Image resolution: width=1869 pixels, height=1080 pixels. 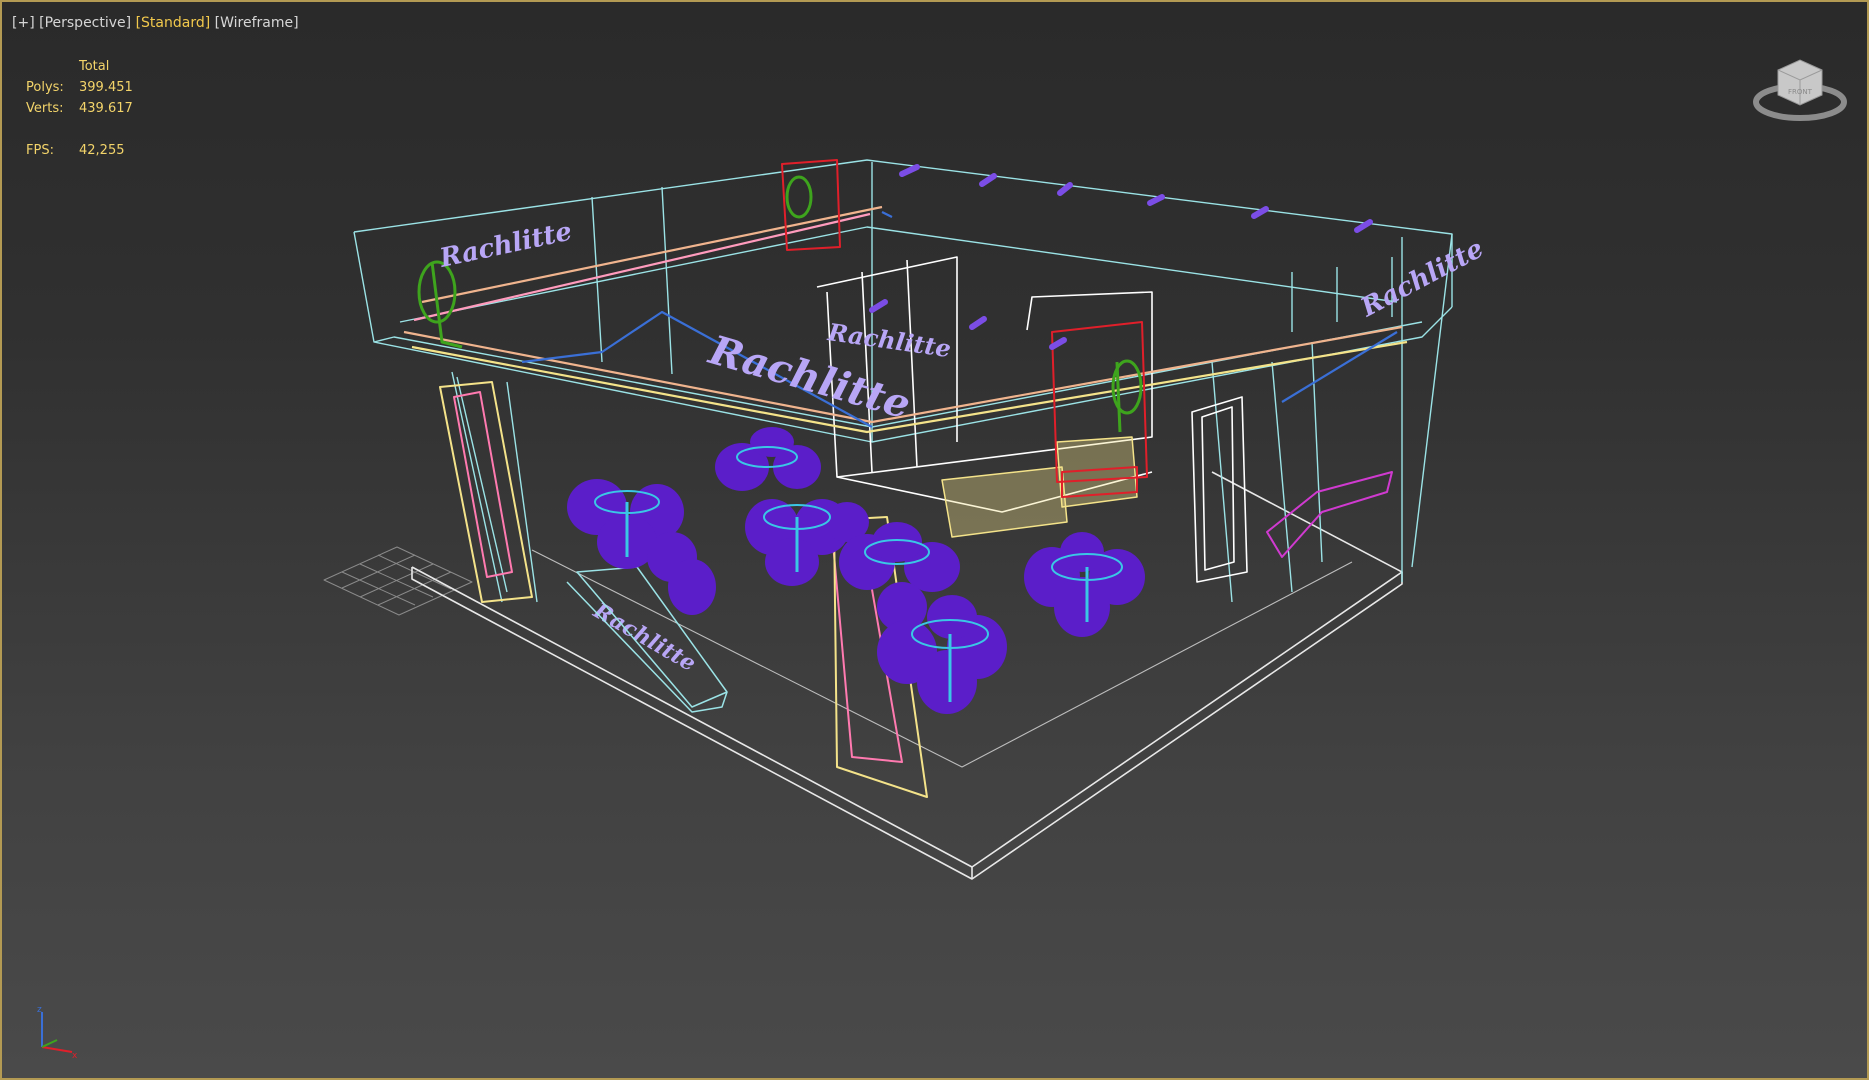 I want to click on ceiling-spotlights, so click(x=1121, y=257).